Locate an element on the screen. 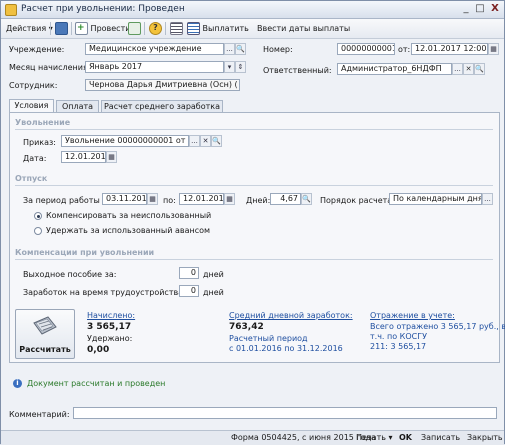  avg-earnings-value: 763,42 is located at coordinates (246, 327).